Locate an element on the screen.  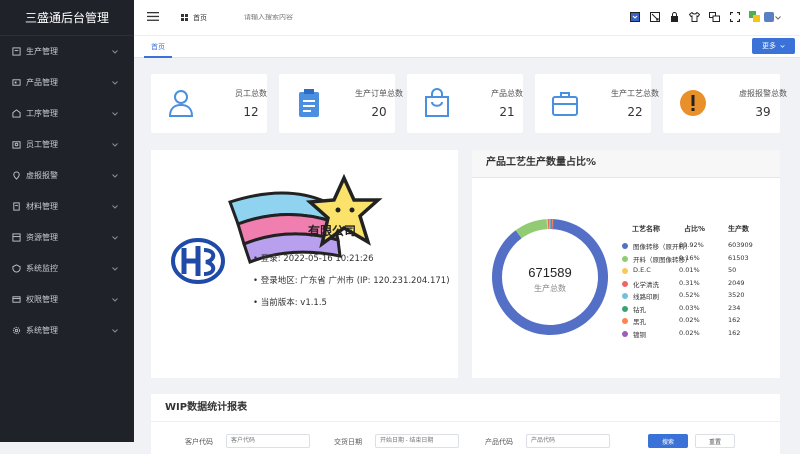
more-button: 更多 is located at coordinates (773, 46).